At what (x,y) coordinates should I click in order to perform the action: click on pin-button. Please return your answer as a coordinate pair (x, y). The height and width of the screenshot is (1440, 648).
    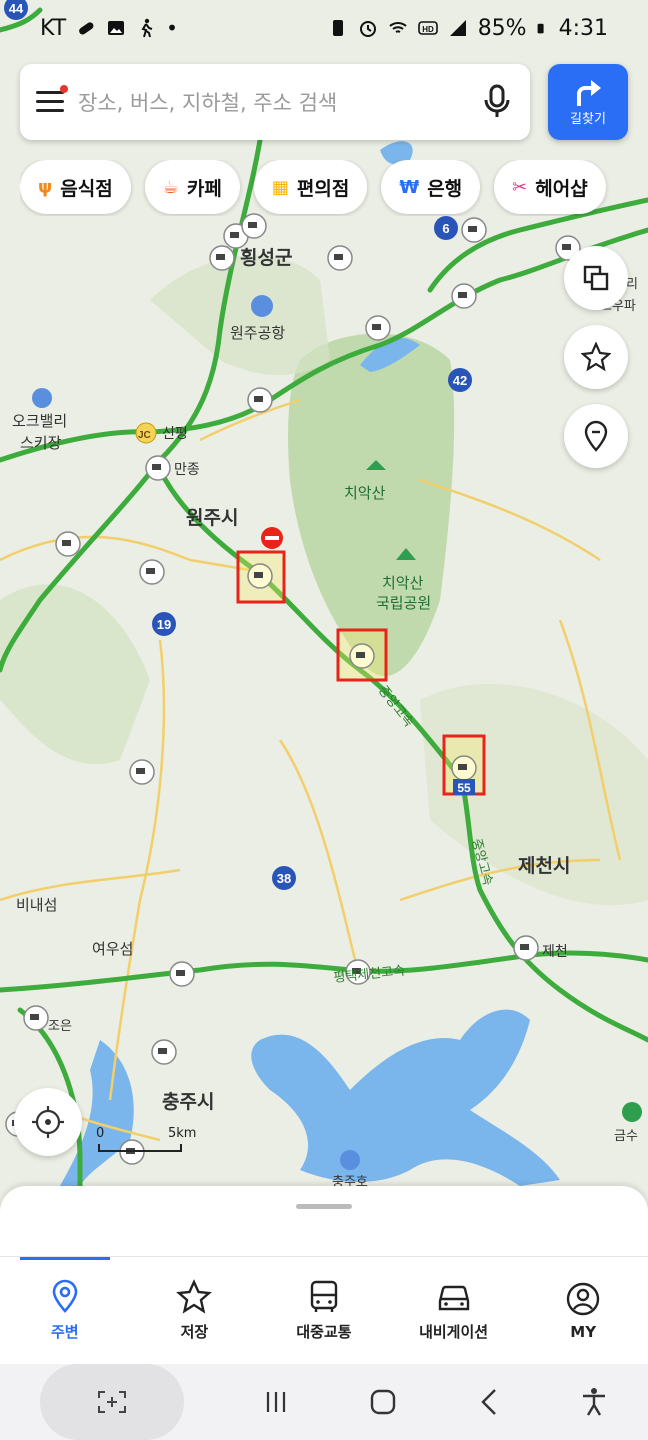
    Looking at the image, I should click on (596, 436).